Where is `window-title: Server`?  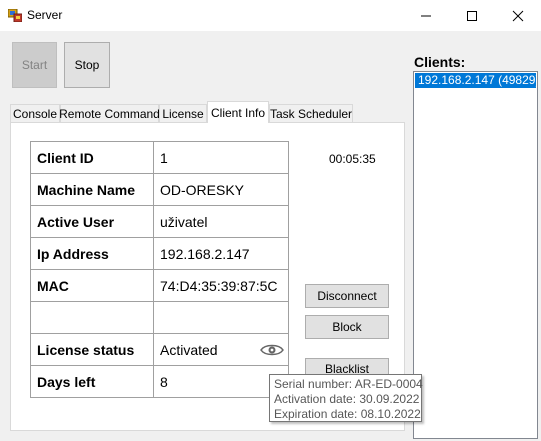
window-title: Server is located at coordinates (45, 15).